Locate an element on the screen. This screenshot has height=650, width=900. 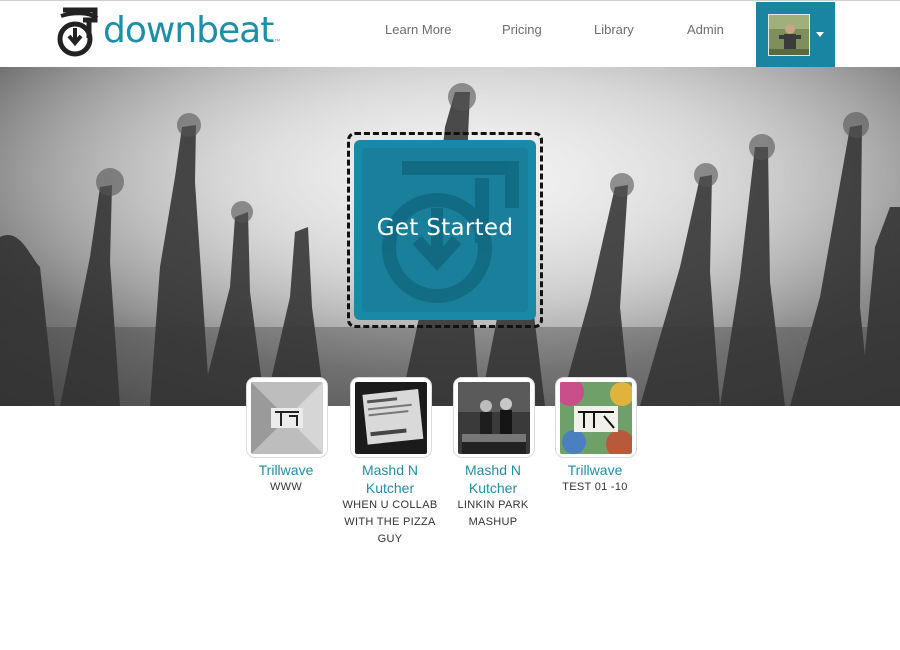
get-started-label: Get Started is located at coordinates (445, 228).